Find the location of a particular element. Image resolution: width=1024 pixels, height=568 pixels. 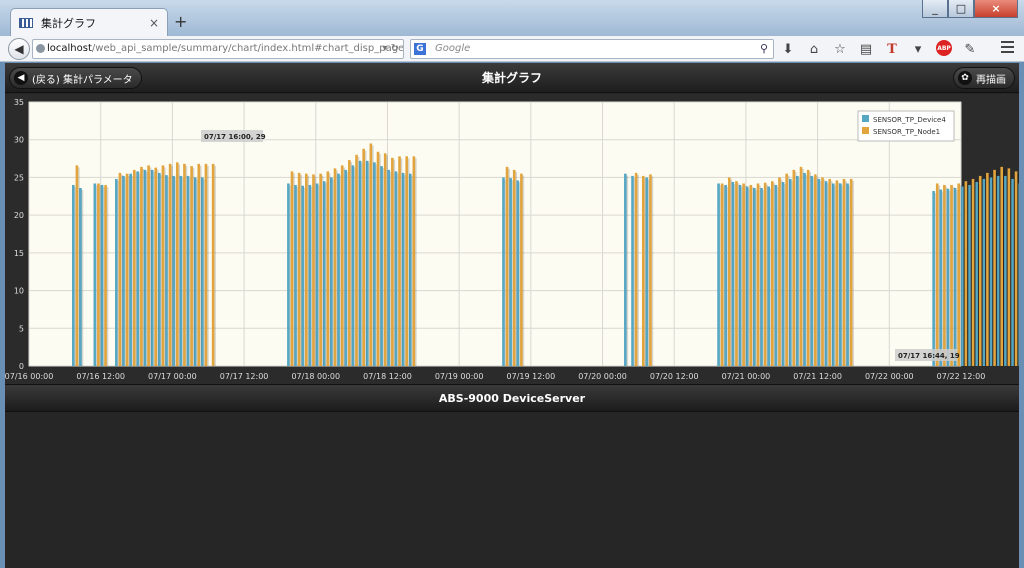

tooltip-annotation: 07/17 16:00, 29 is located at coordinates (235, 137).